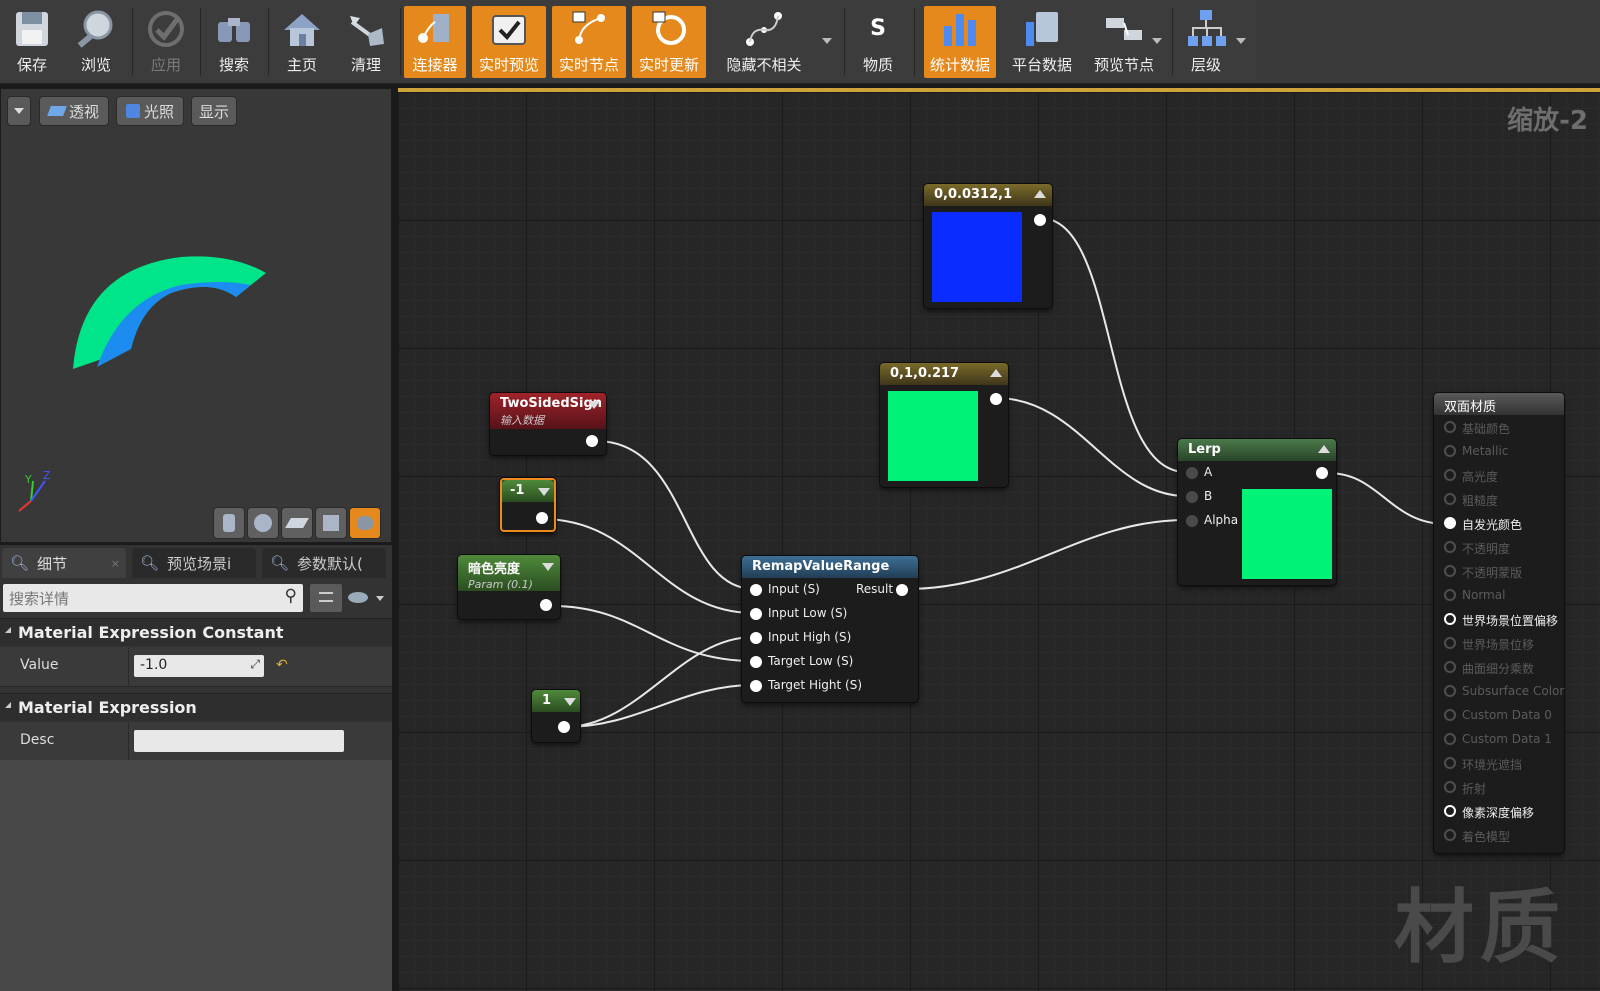 The width and height of the screenshot is (1600, 991). I want to click on lighting-button: 光照, so click(150, 111).